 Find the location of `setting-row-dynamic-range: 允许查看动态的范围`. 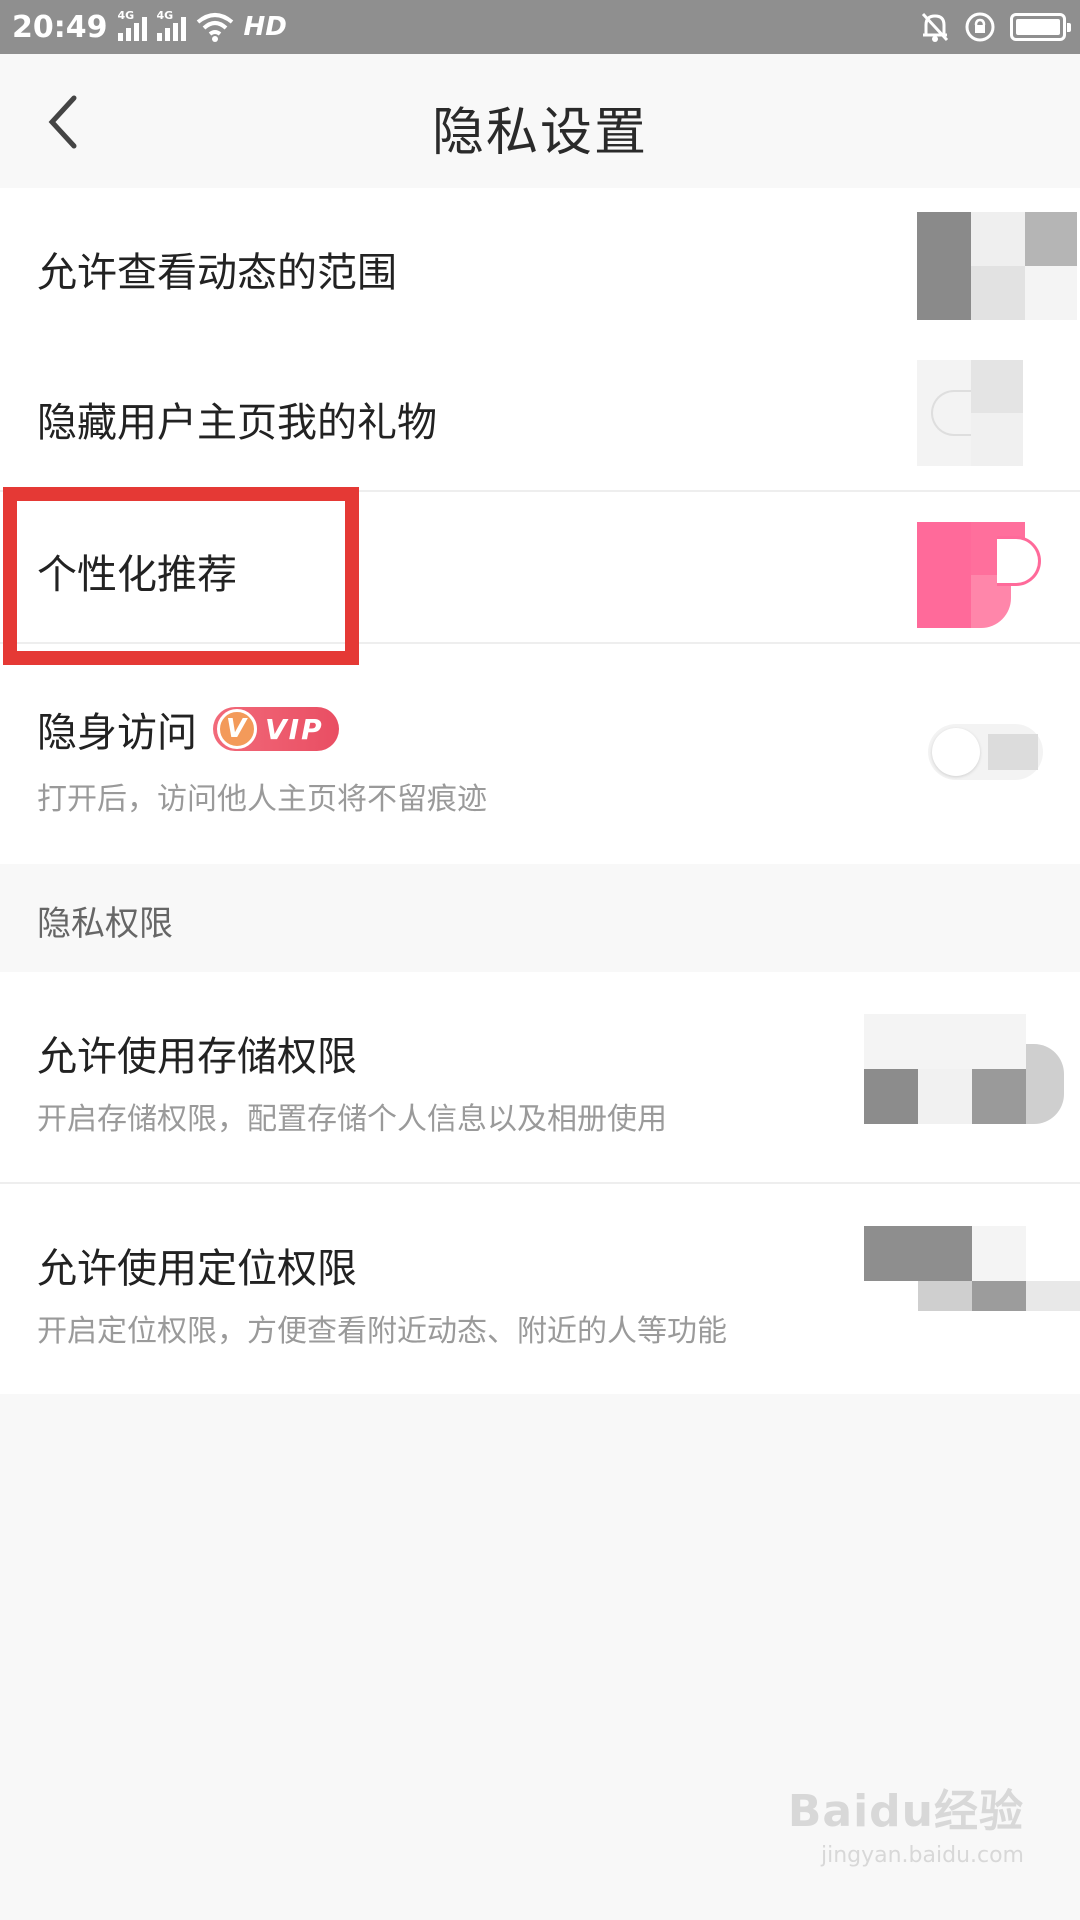

setting-row-dynamic-range: 允许查看动态的范围 is located at coordinates (540, 264).